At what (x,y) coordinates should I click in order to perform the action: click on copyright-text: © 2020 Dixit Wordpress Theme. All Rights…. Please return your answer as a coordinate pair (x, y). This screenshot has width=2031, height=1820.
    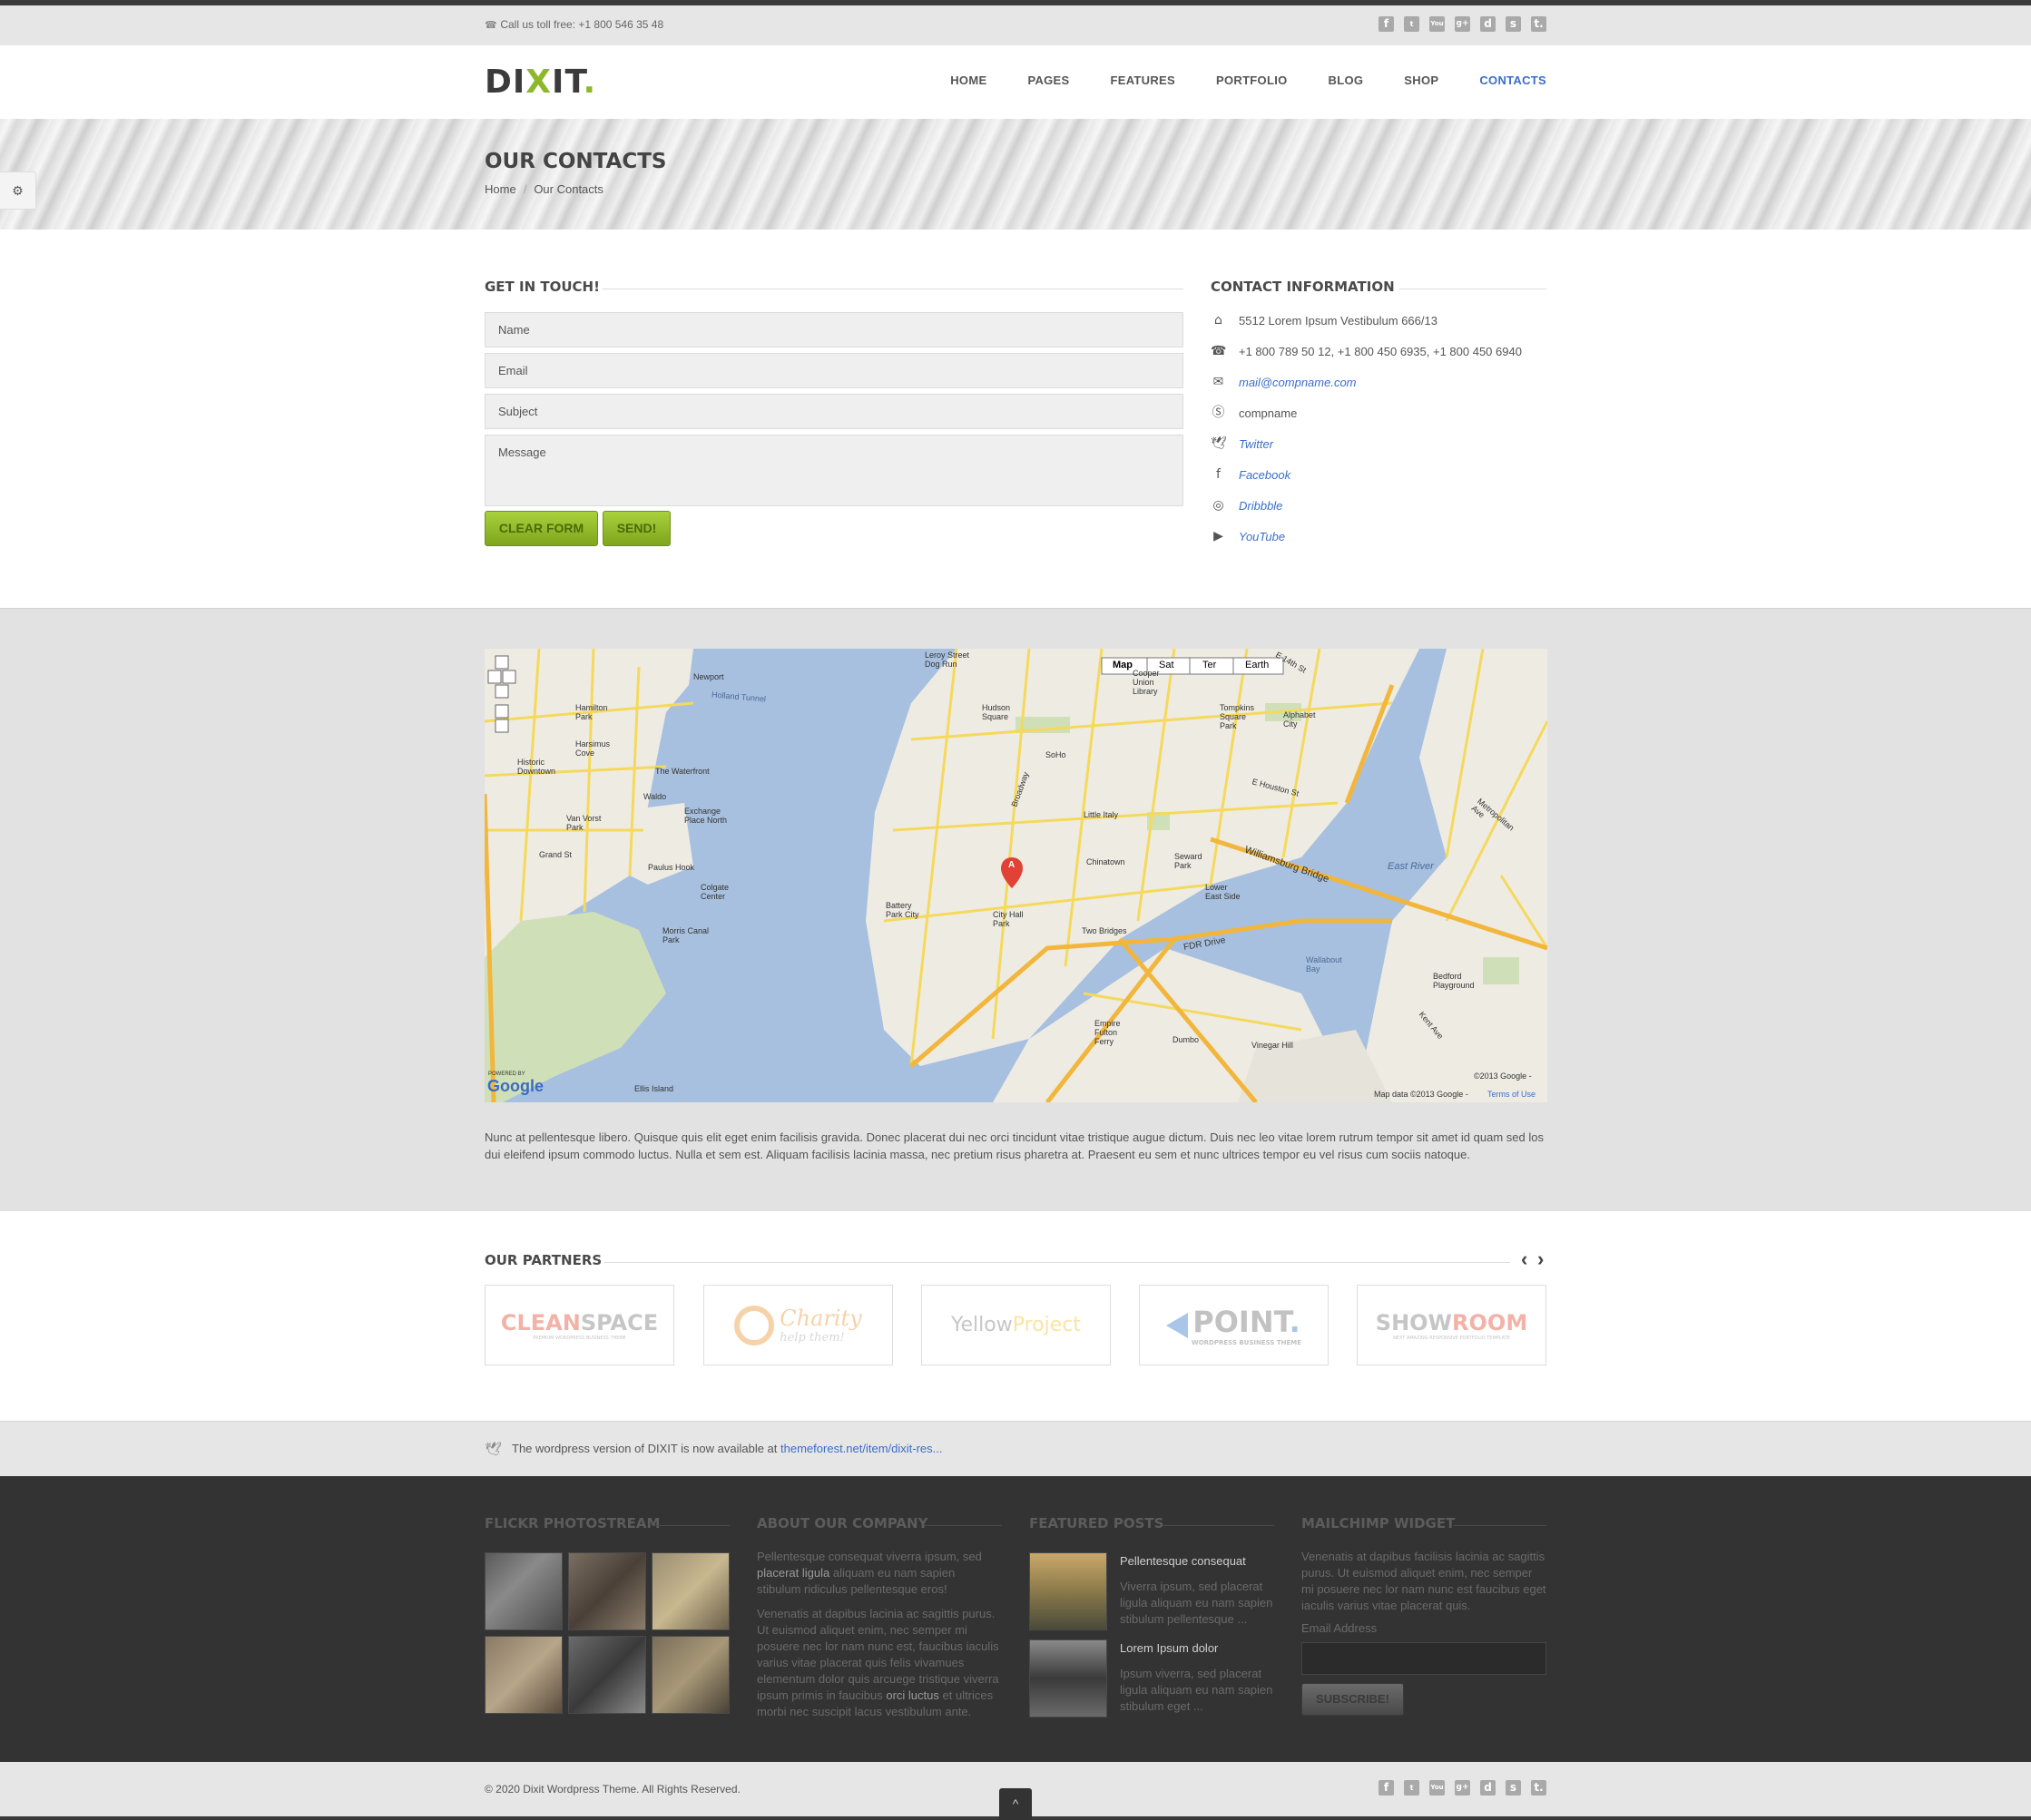
    Looking at the image, I should click on (613, 1789).